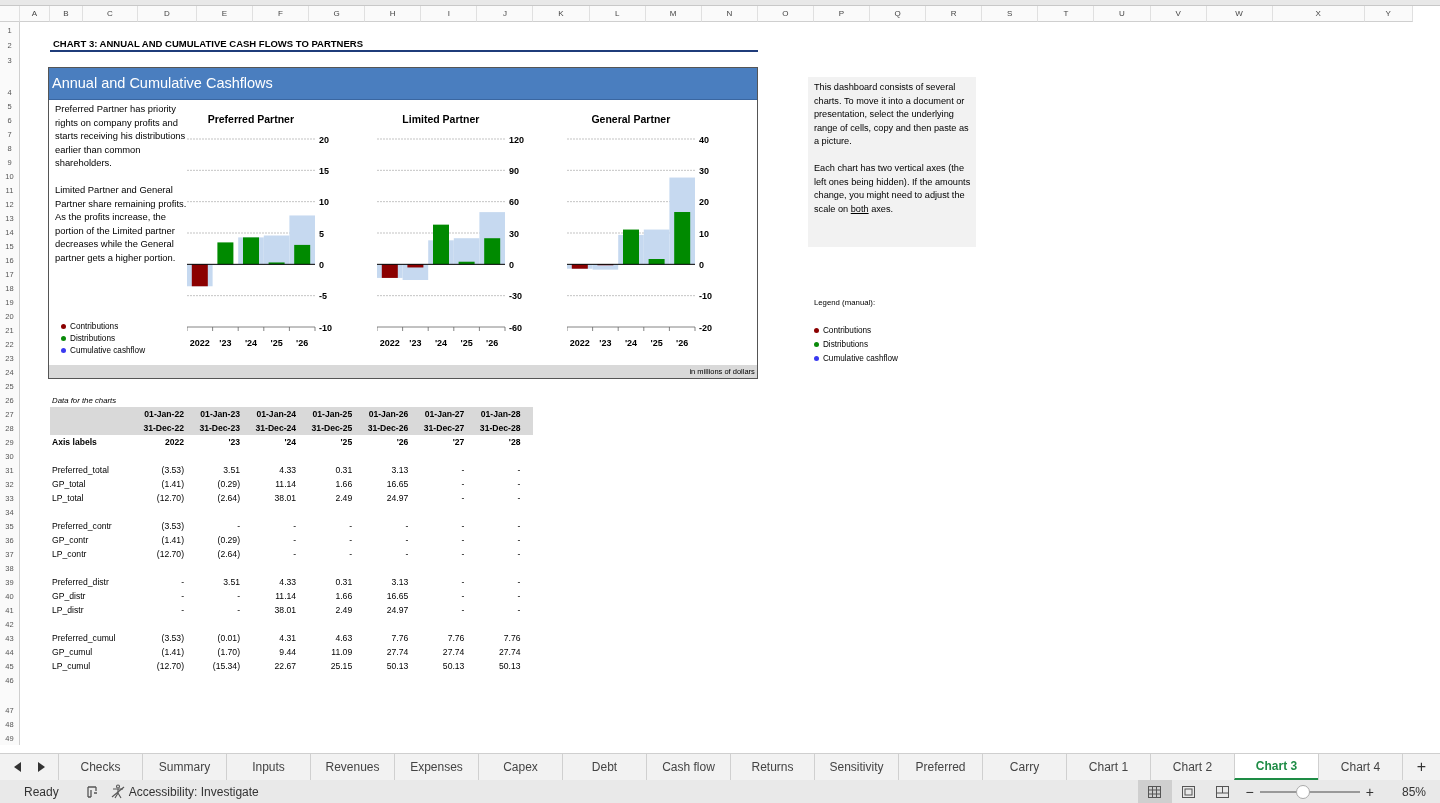  What do you see at coordinates (121, 223) in the screenshot?
I see `description-text: Limited Partner and General Partner share remaining profits. As the profits increase, the portion of the Limited partner decreases while the General partner gets a higher portion.` at bounding box center [121, 223].